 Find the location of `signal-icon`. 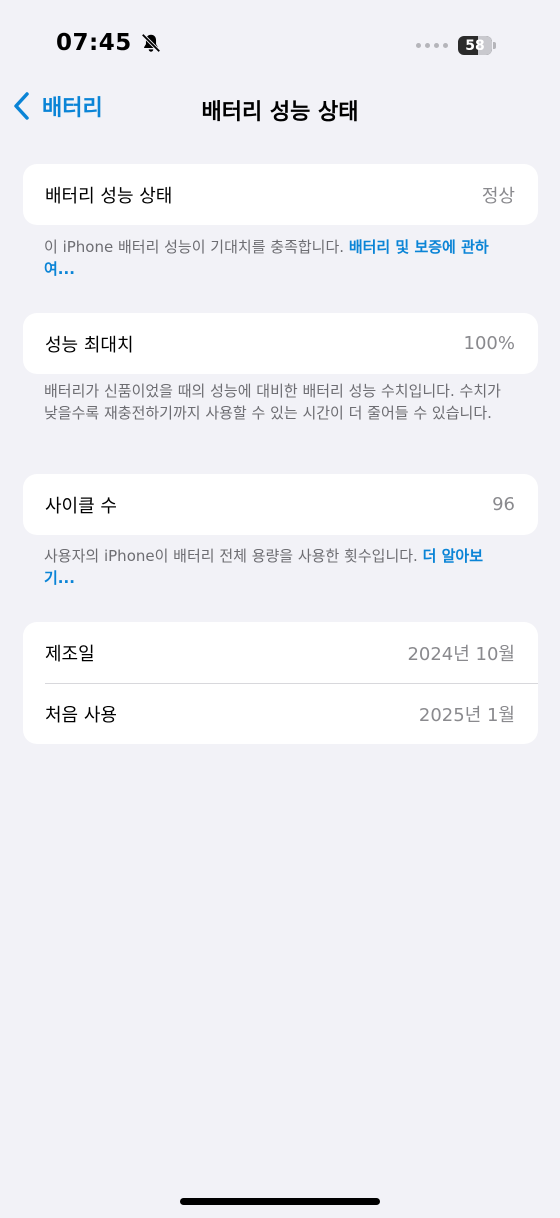

signal-icon is located at coordinates (432, 45).